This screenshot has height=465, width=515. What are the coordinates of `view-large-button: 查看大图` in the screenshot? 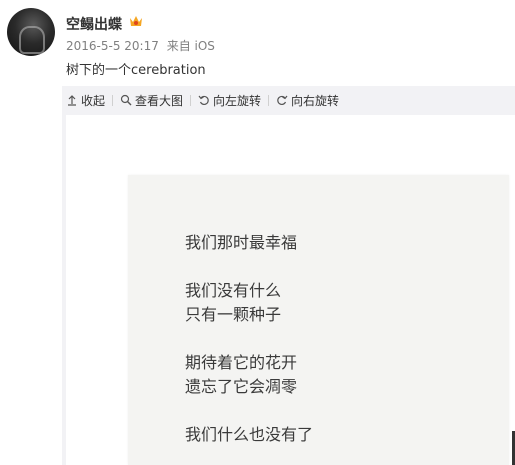 It's located at (151, 100).